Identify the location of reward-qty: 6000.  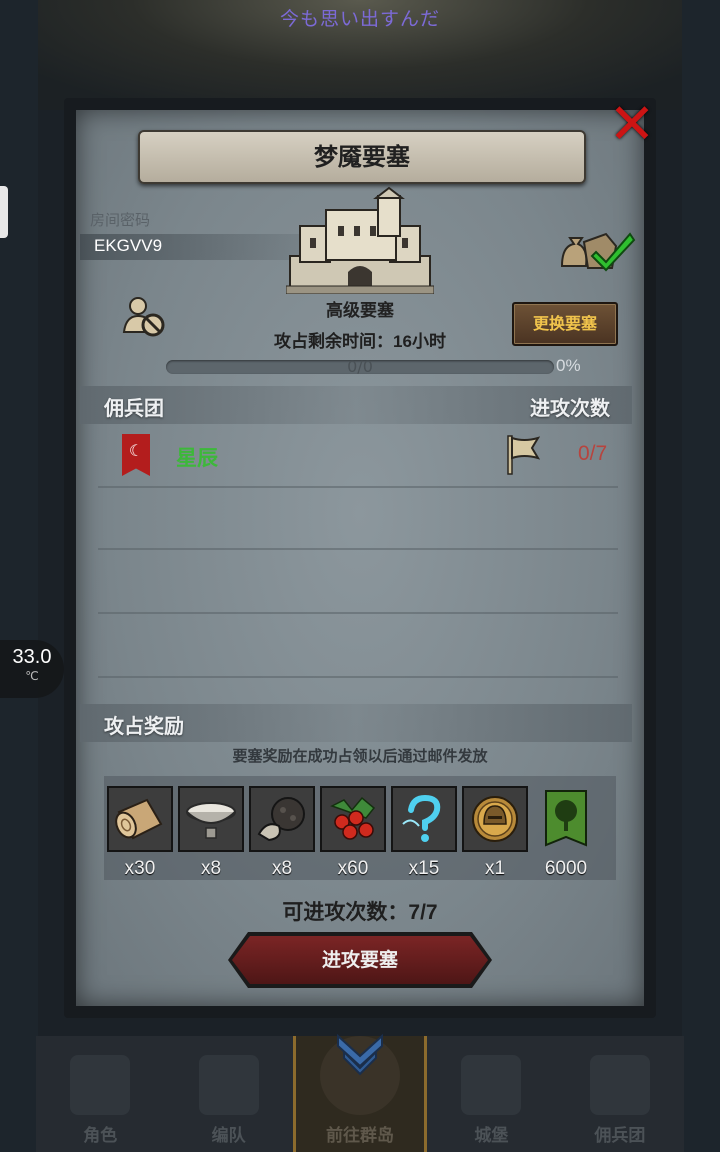
(566, 868).